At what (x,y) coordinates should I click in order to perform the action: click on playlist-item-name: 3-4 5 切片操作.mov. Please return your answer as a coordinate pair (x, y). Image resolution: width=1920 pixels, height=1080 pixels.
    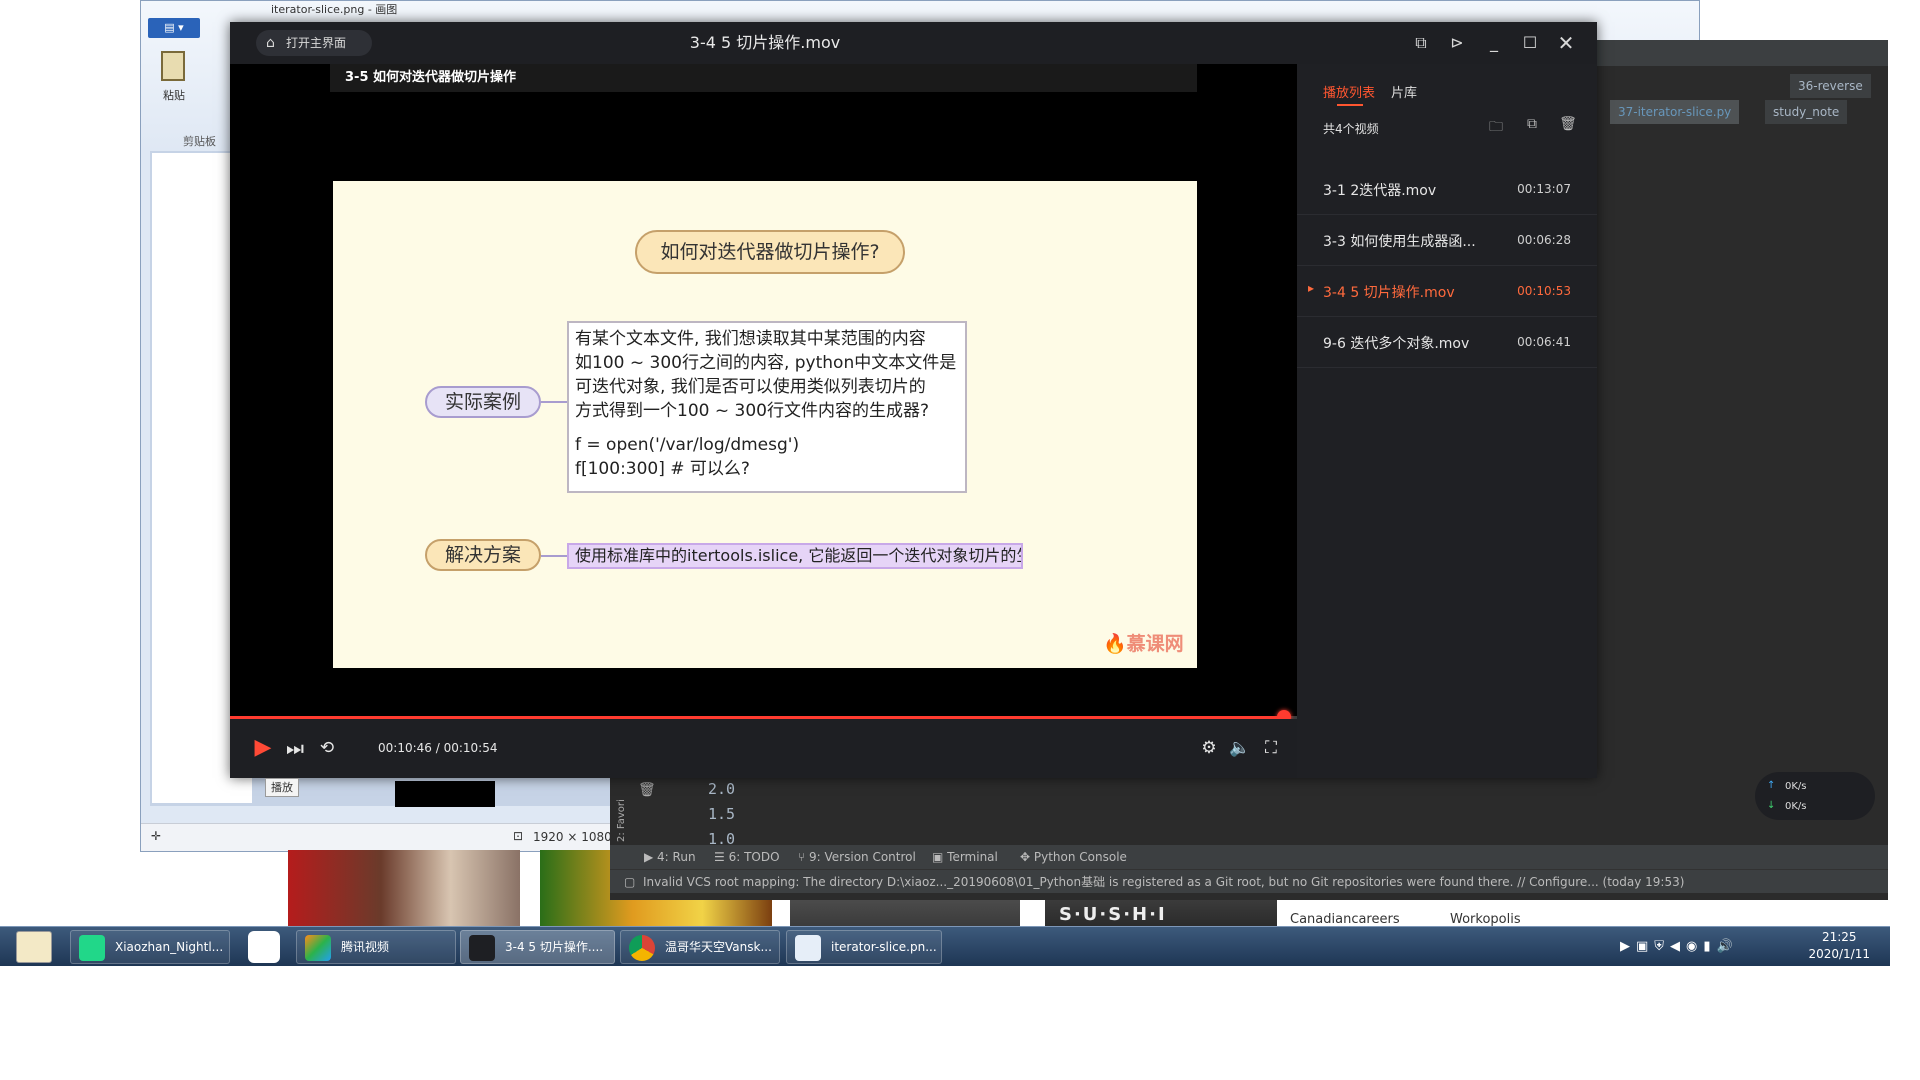
    Looking at the image, I should click on (1389, 293).